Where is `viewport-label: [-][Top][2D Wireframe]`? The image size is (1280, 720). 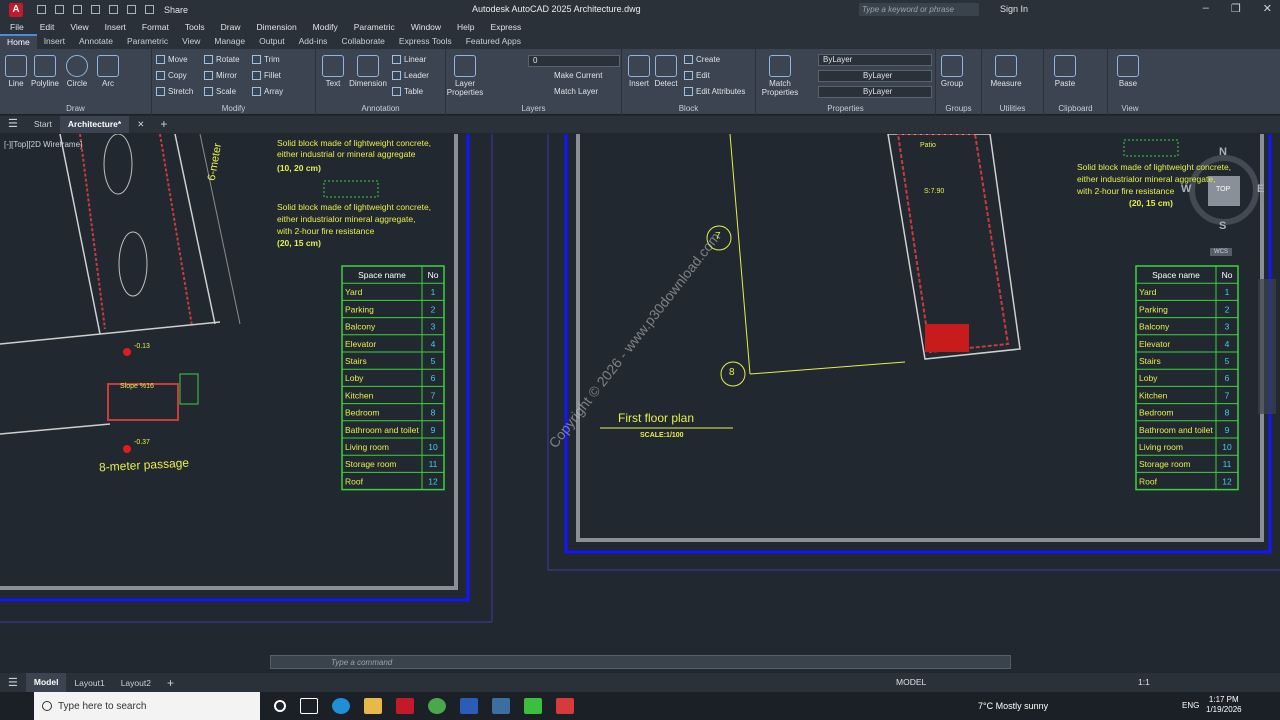
viewport-label: [-][Top][2D Wireframe] is located at coordinates (43, 144).